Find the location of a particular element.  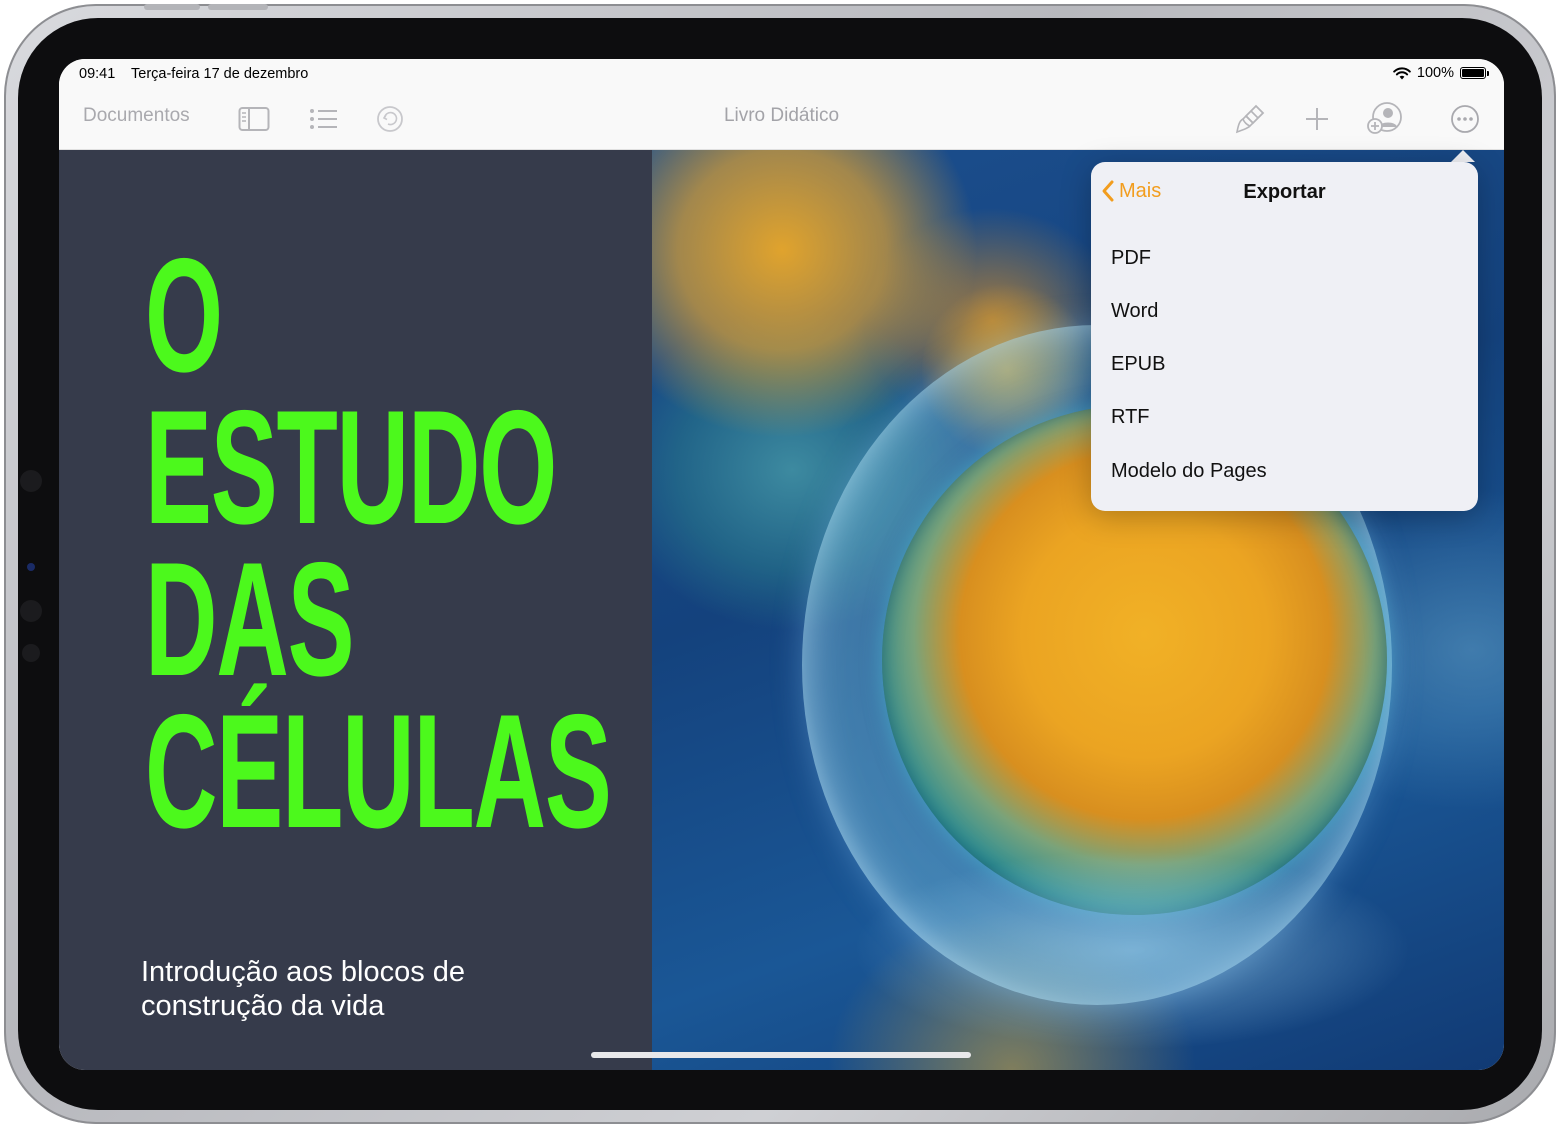

cover-title-line: ESTUDO is located at coordinates (351, 467).